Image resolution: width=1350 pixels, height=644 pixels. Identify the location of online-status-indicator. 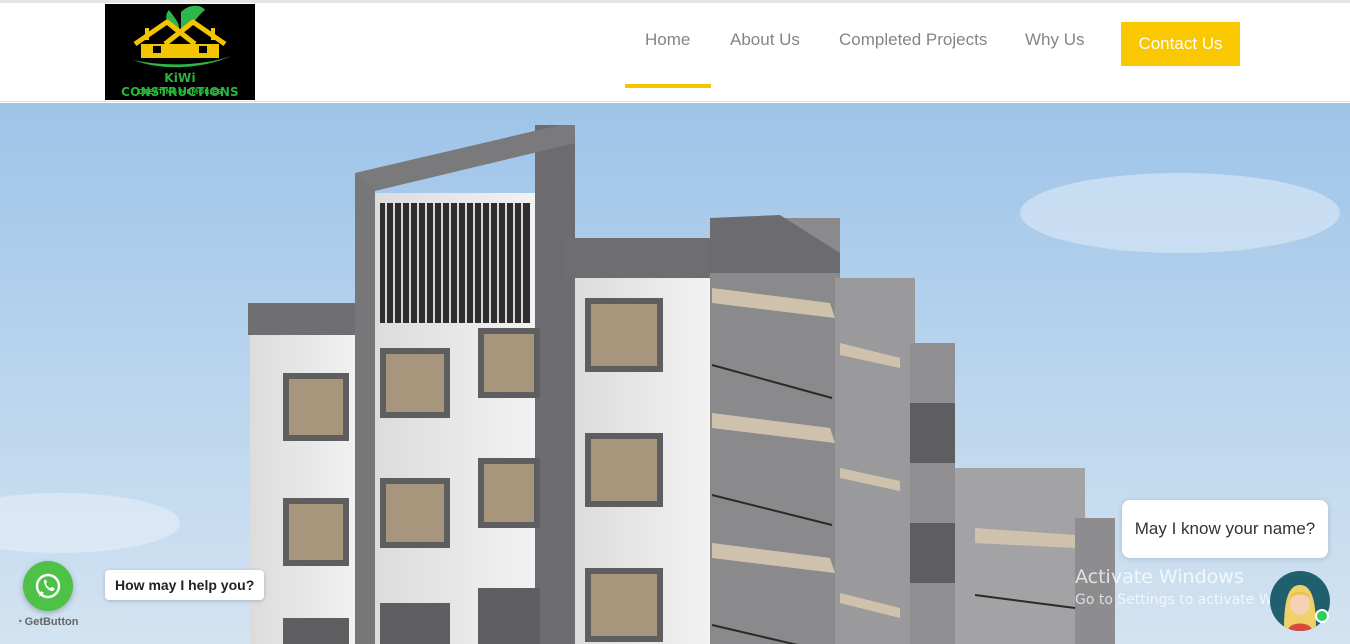
(1322, 616).